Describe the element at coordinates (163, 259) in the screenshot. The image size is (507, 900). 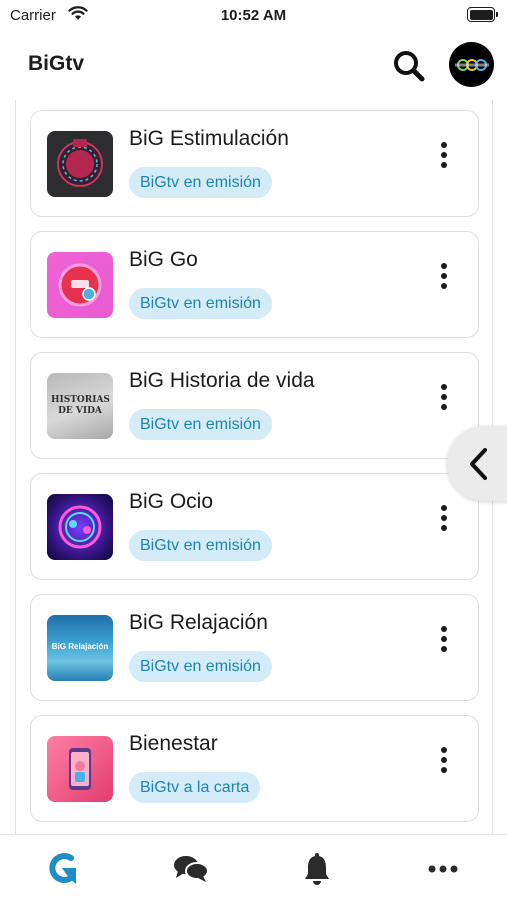
I see `channel-title: BiG Go` at that location.